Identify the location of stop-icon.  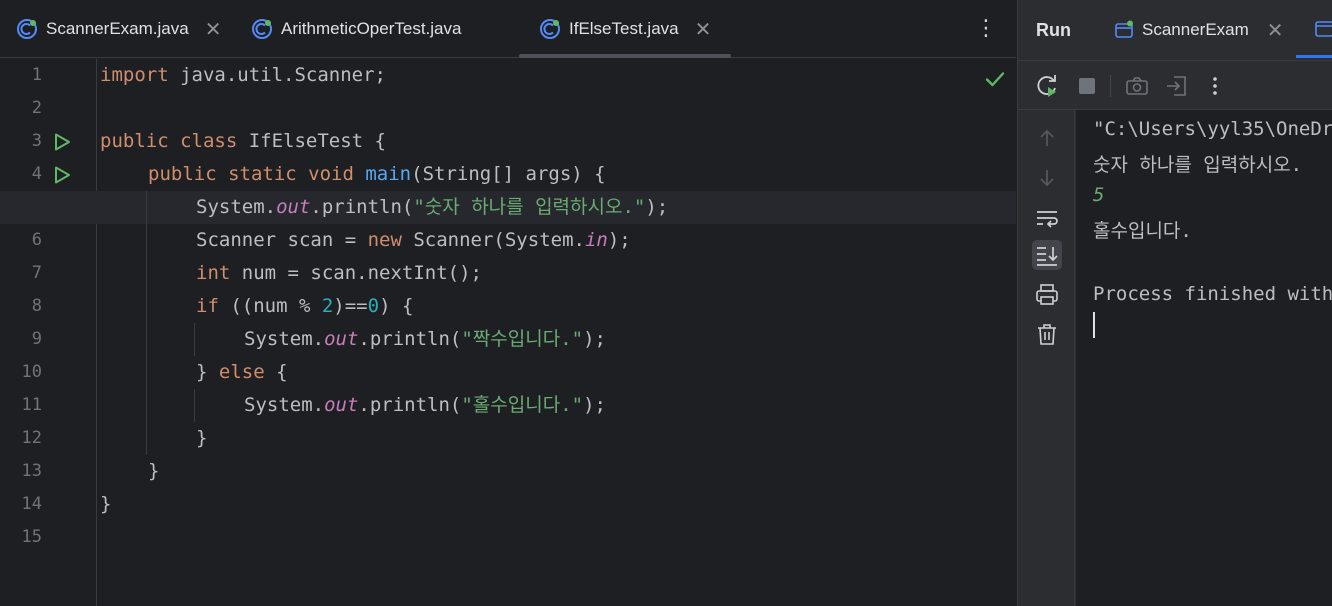
(1087, 86).